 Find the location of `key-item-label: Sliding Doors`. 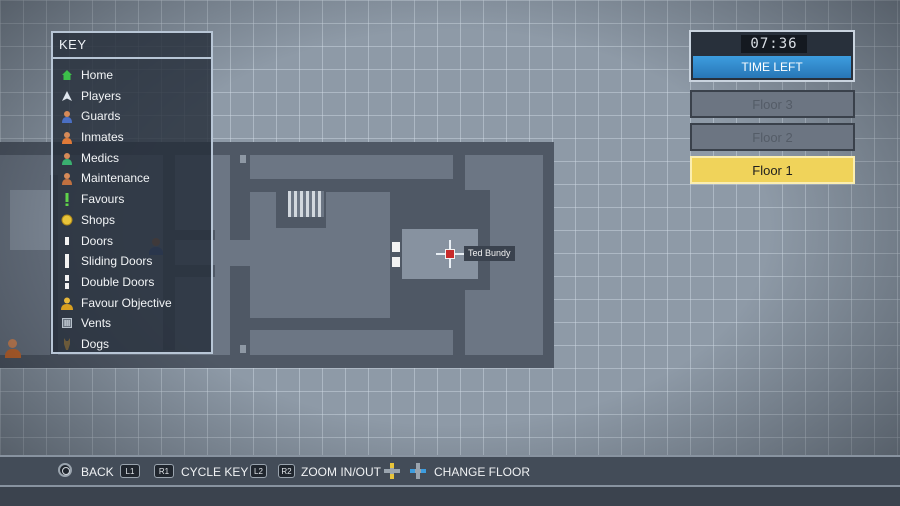

key-item-label: Sliding Doors is located at coordinates (117, 261).